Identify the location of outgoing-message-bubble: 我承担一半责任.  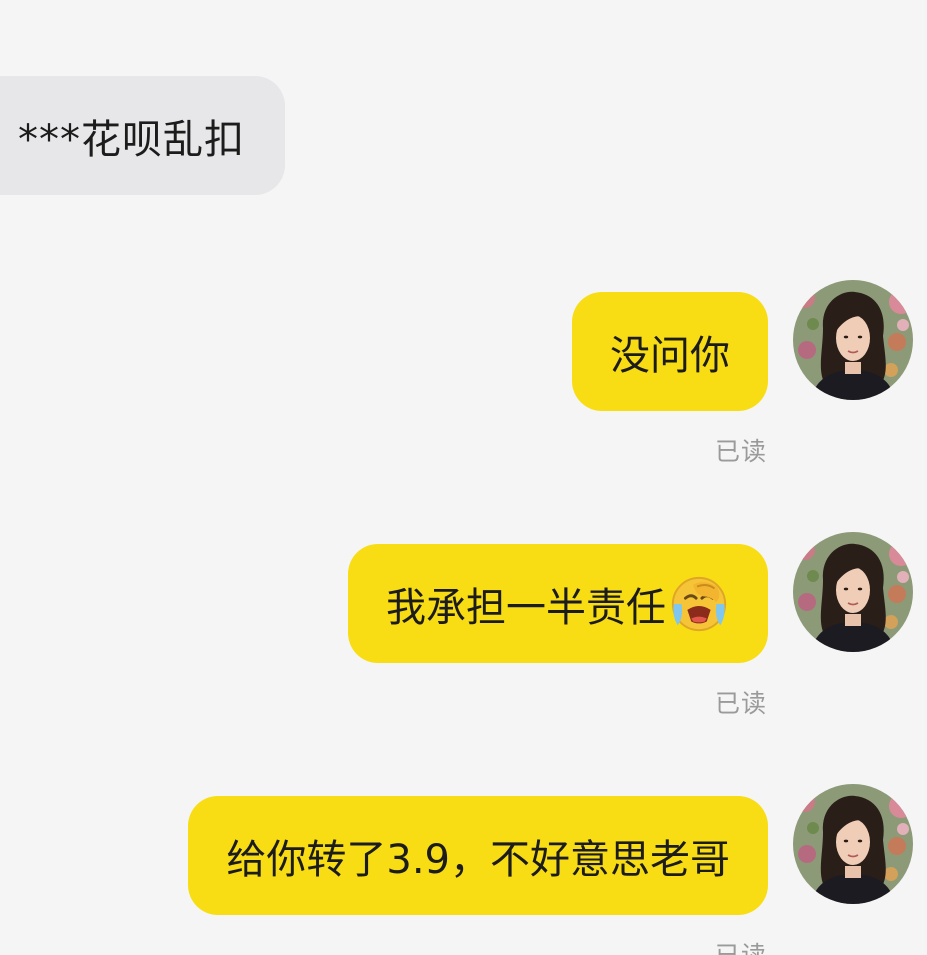
(558, 603).